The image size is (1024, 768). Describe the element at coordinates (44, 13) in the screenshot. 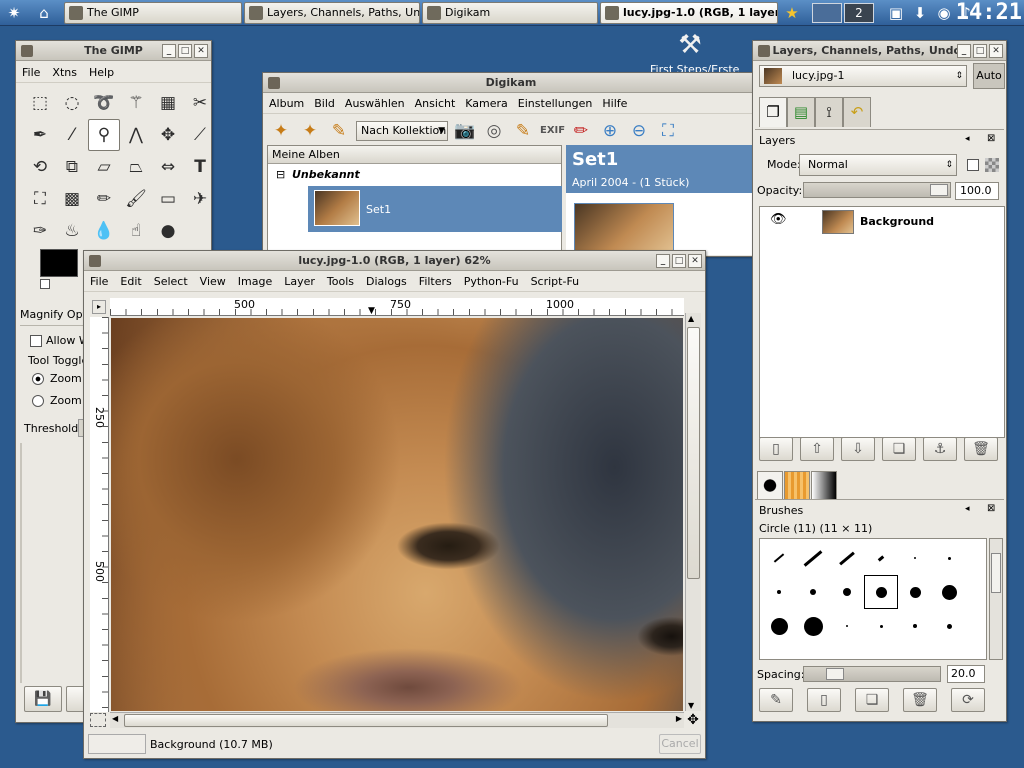

I see `home-icon: ⌂` at that location.